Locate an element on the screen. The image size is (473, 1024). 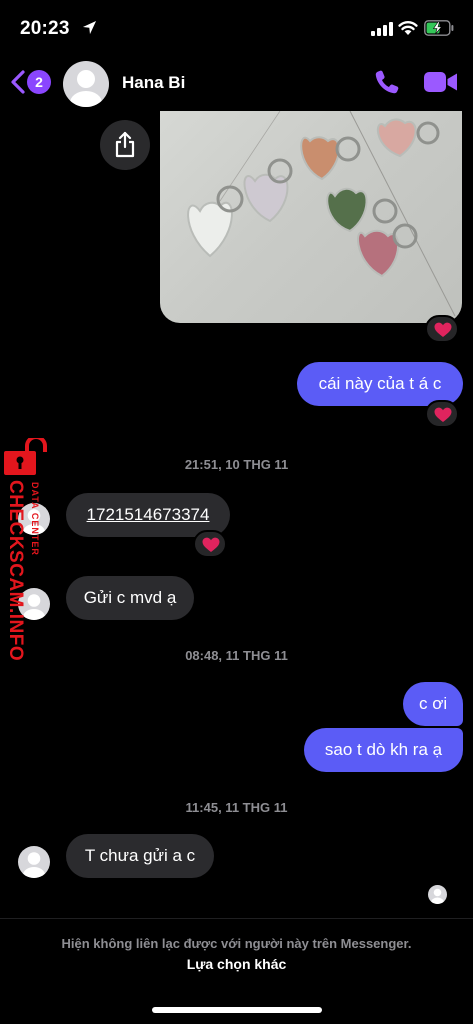
share-button is located at coordinates (125, 145).